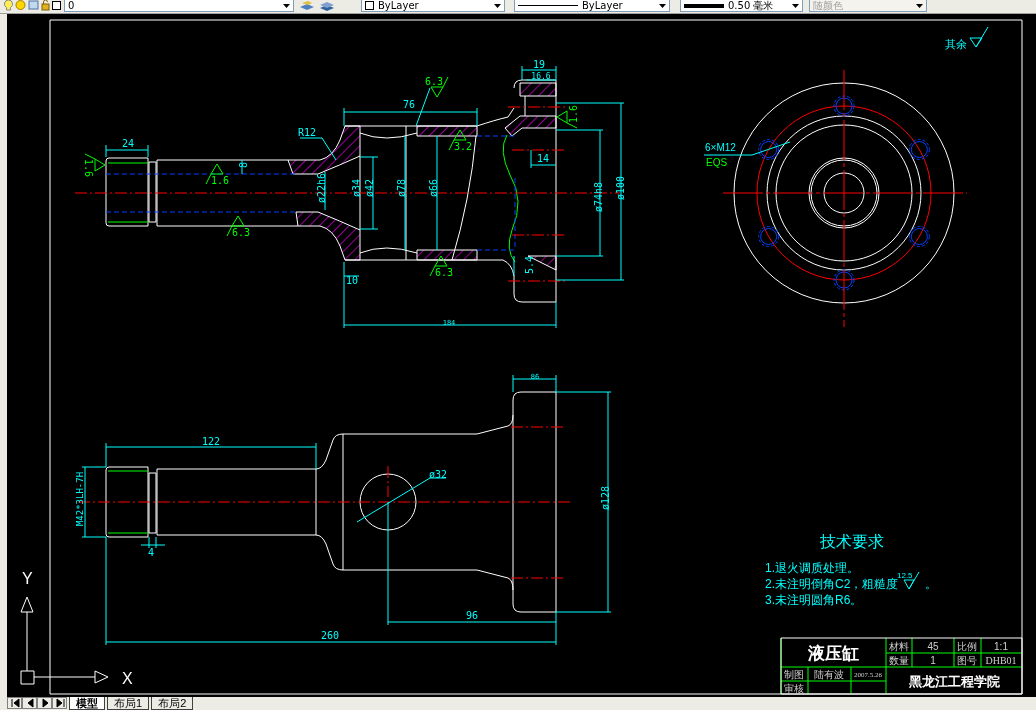 The image size is (1036, 710). I want to click on title-block-label: 数量, so click(899, 660).